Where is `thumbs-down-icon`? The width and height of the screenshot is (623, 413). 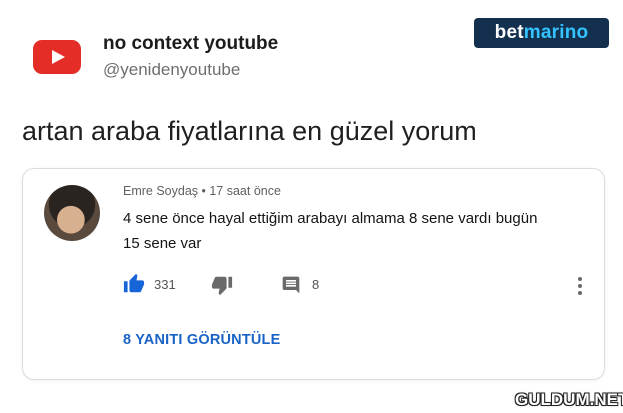
thumbs-down-icon is located at coordinates (222, 285).